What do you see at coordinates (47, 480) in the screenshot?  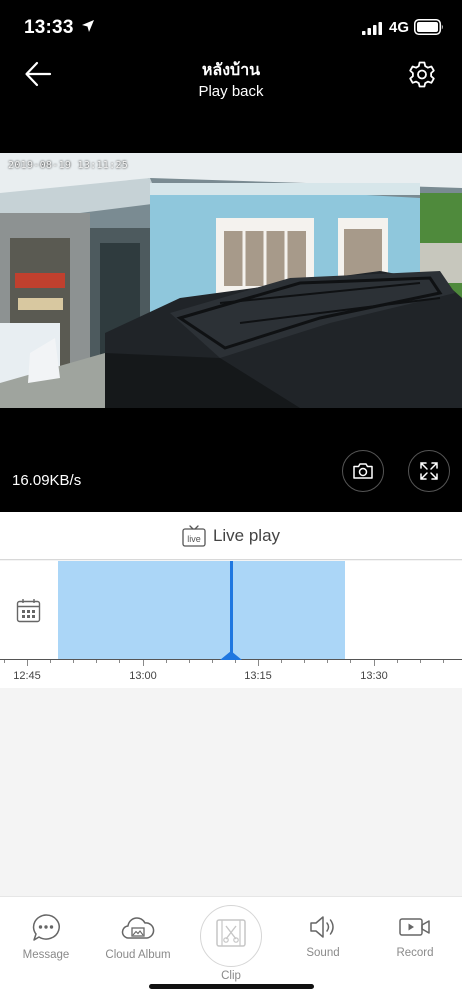 I see `stream-speed: 16.09KB/s` at bounding box center [47, 480].